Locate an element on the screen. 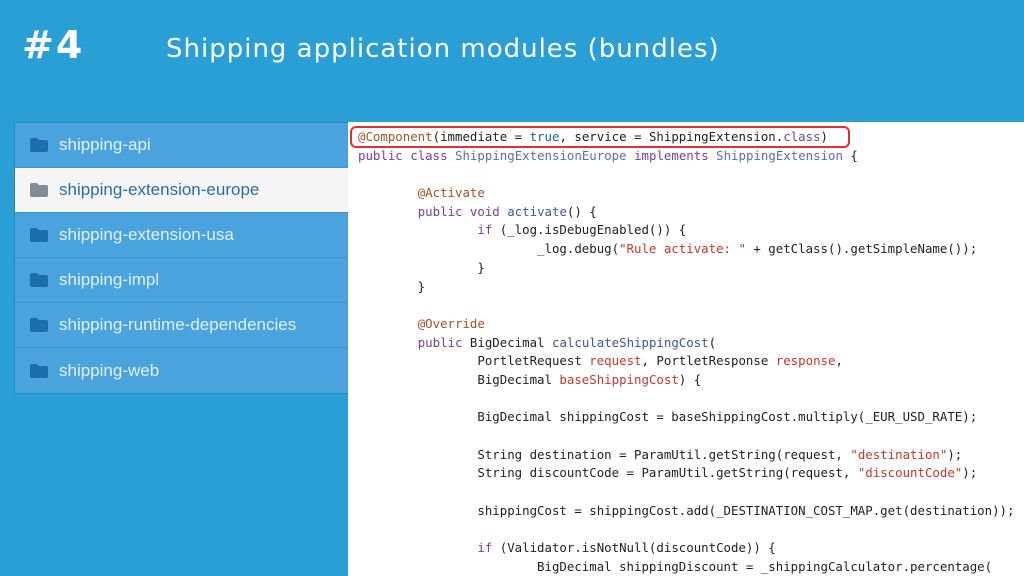 The height and width of the screenshot is (576, 1024). module-item-shipping-extension-usa: shipping-extension-usa is located at coordinates (182, 235).